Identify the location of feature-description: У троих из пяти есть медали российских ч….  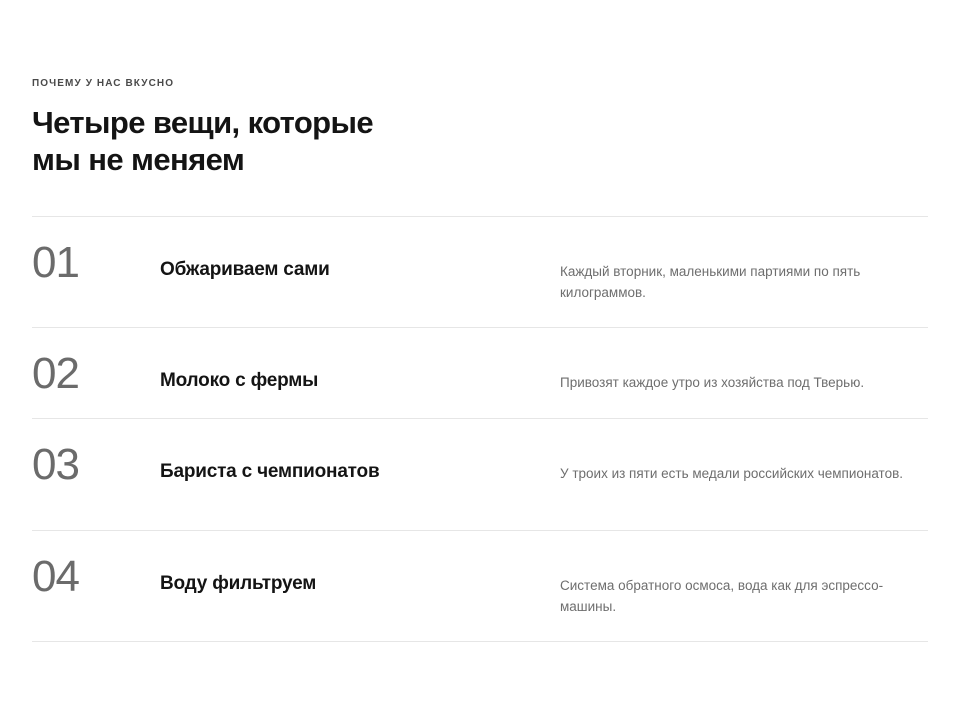
(732, 473).